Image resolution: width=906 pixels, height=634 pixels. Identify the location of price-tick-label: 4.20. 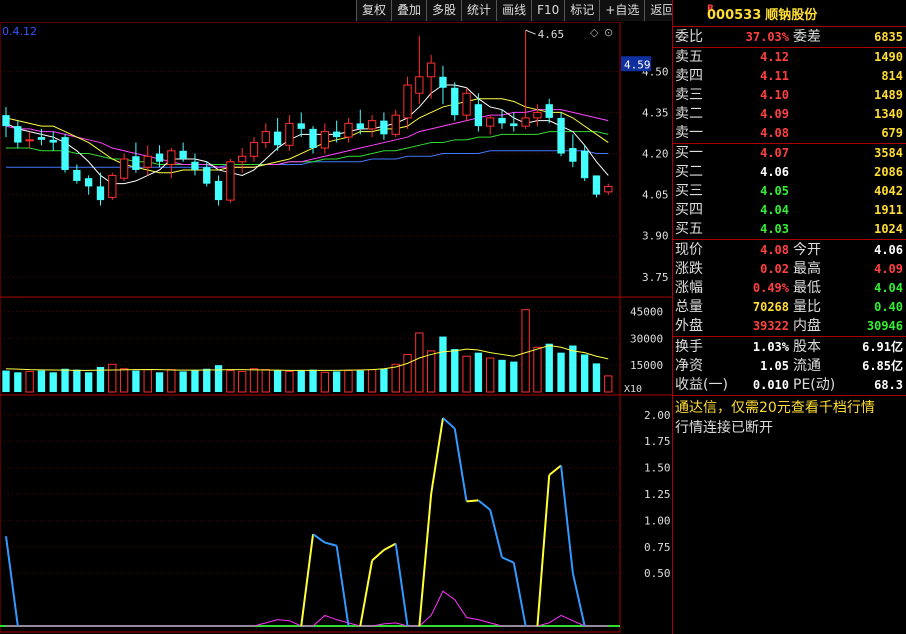
(655, 154).